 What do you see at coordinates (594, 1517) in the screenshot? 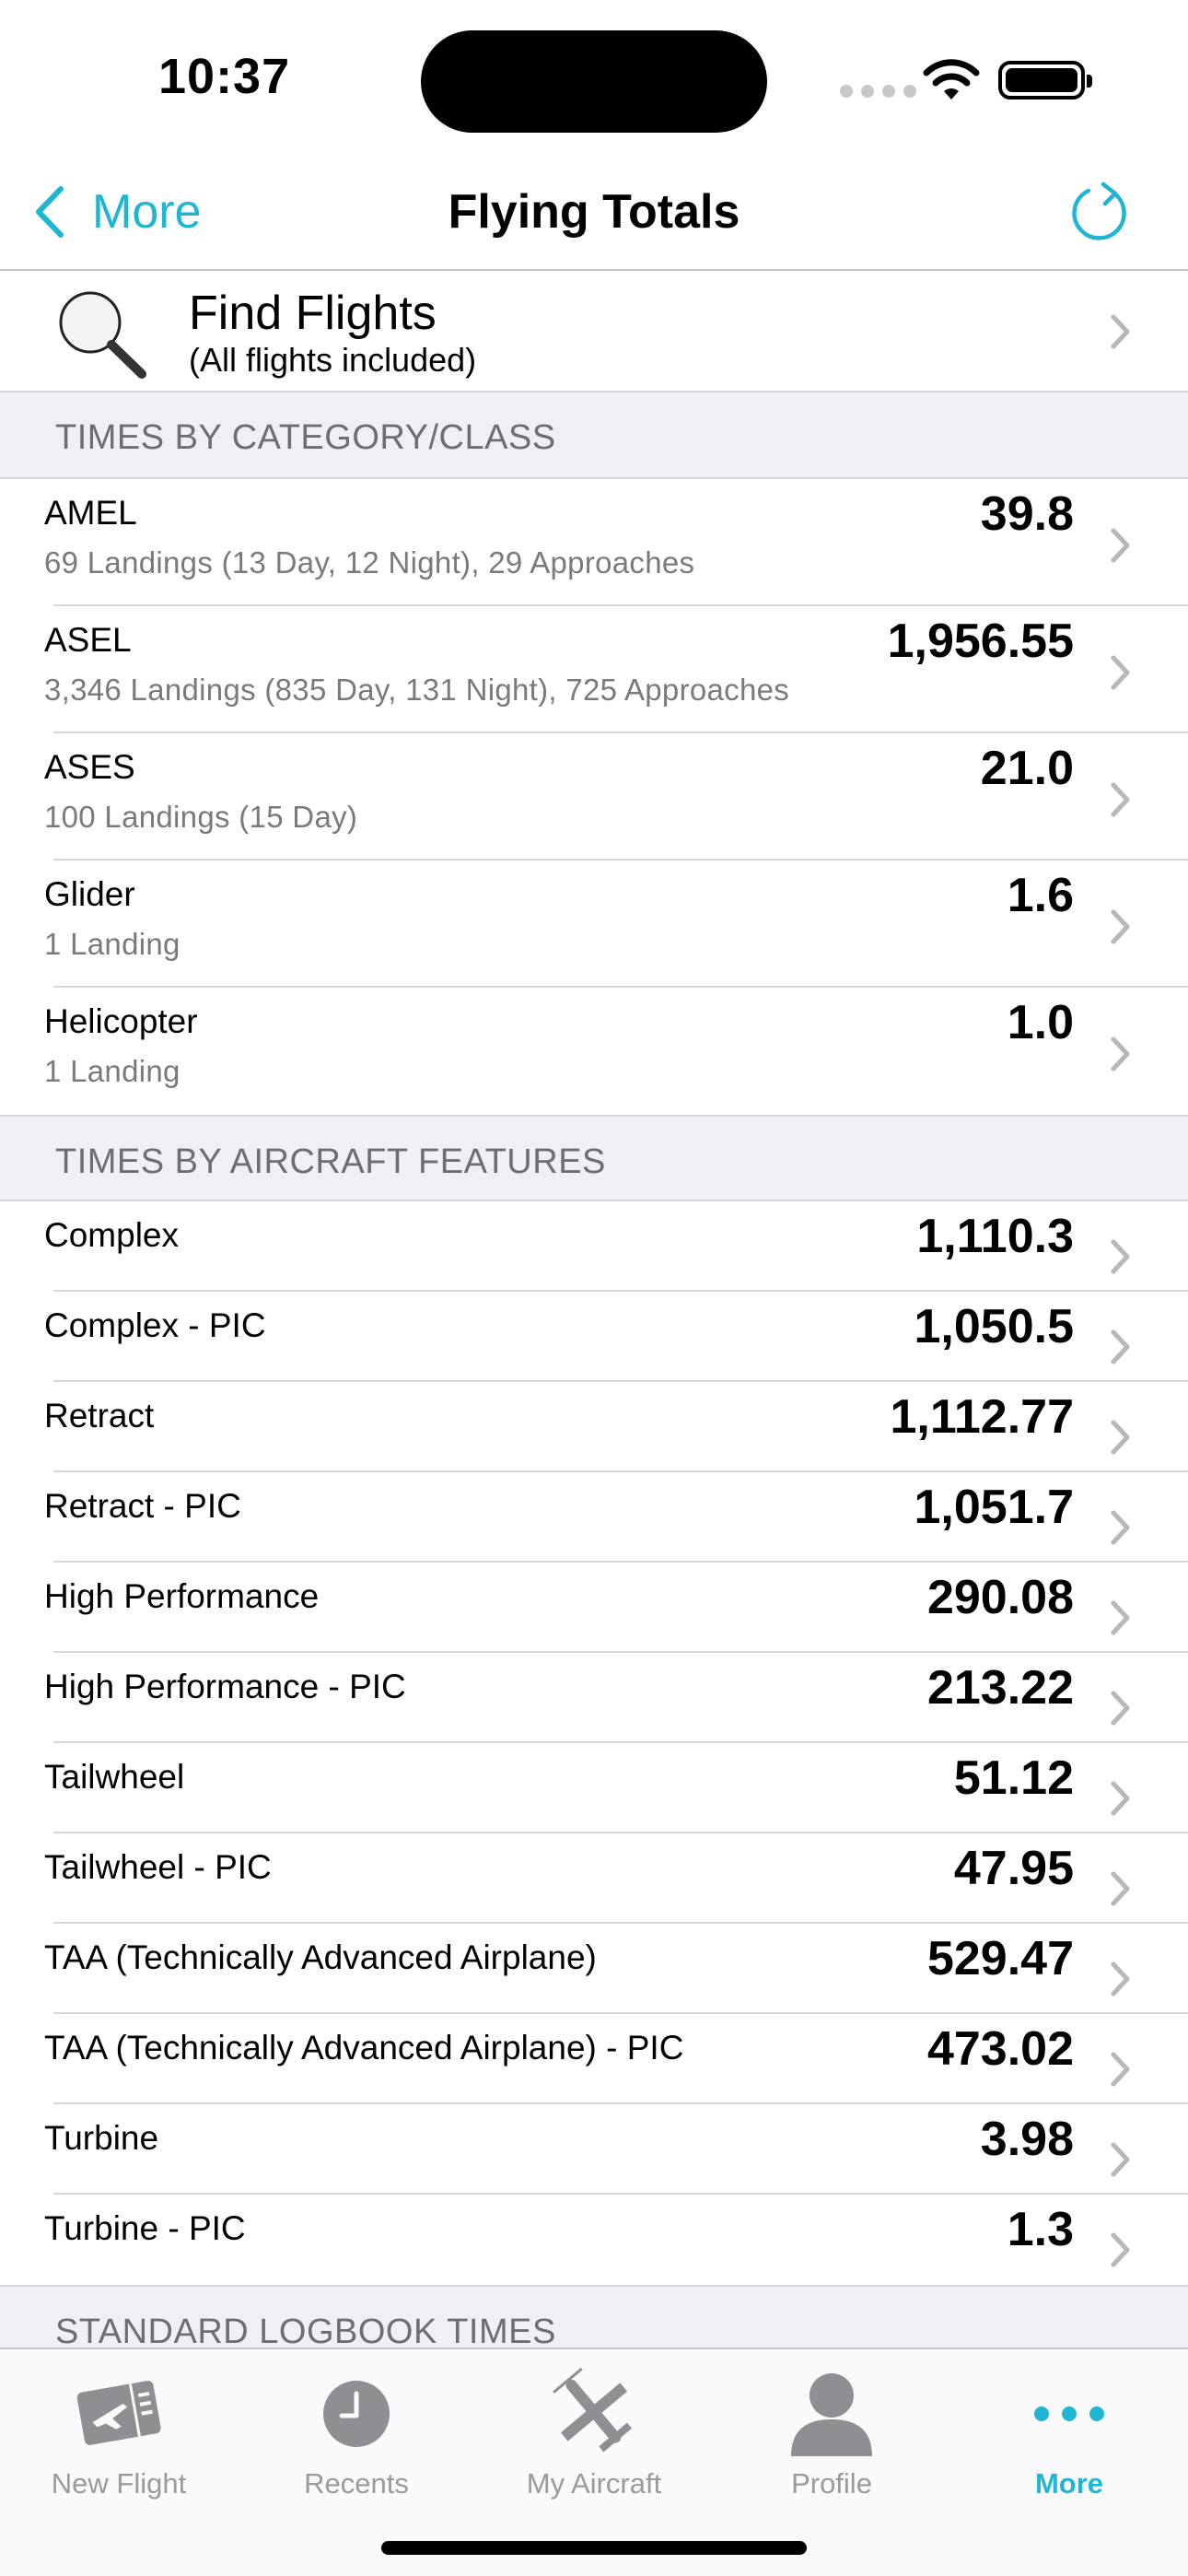
I see `feature-row: Retract - PIC 1,051.7` at bounding box center [594, 1517].